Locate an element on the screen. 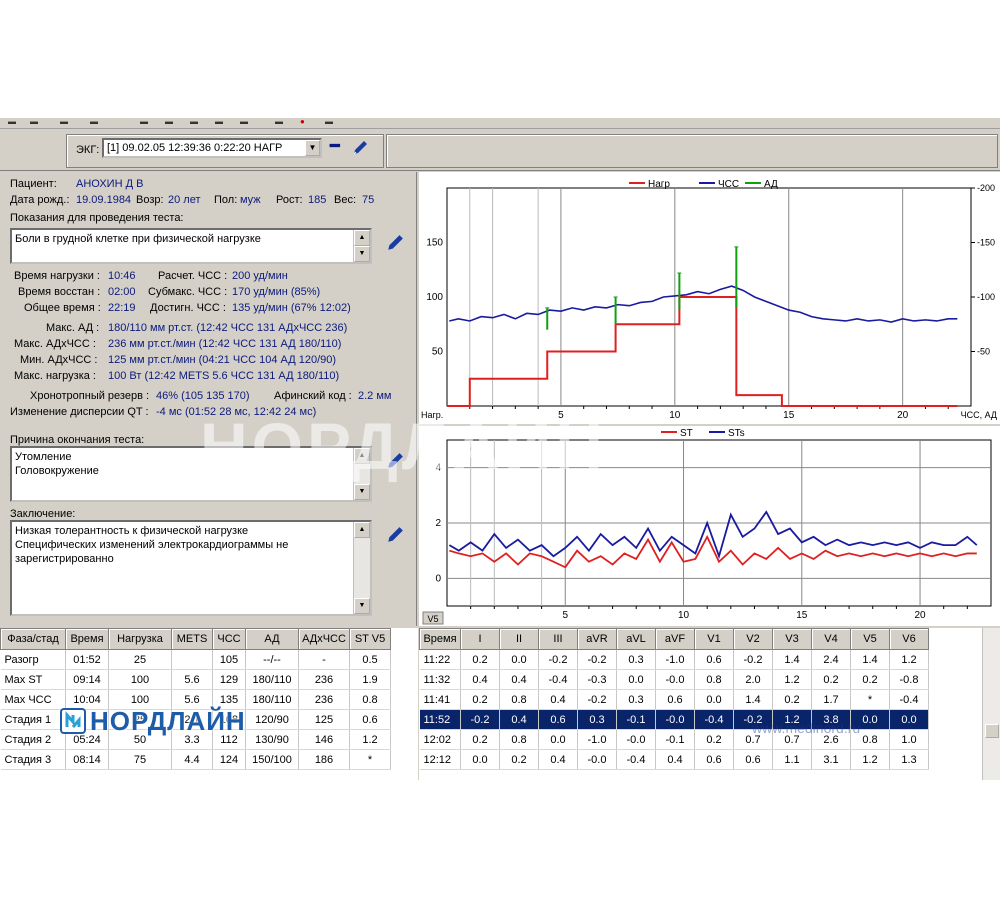  load-time-value: 10:46 is located at coordinates (122, 276).